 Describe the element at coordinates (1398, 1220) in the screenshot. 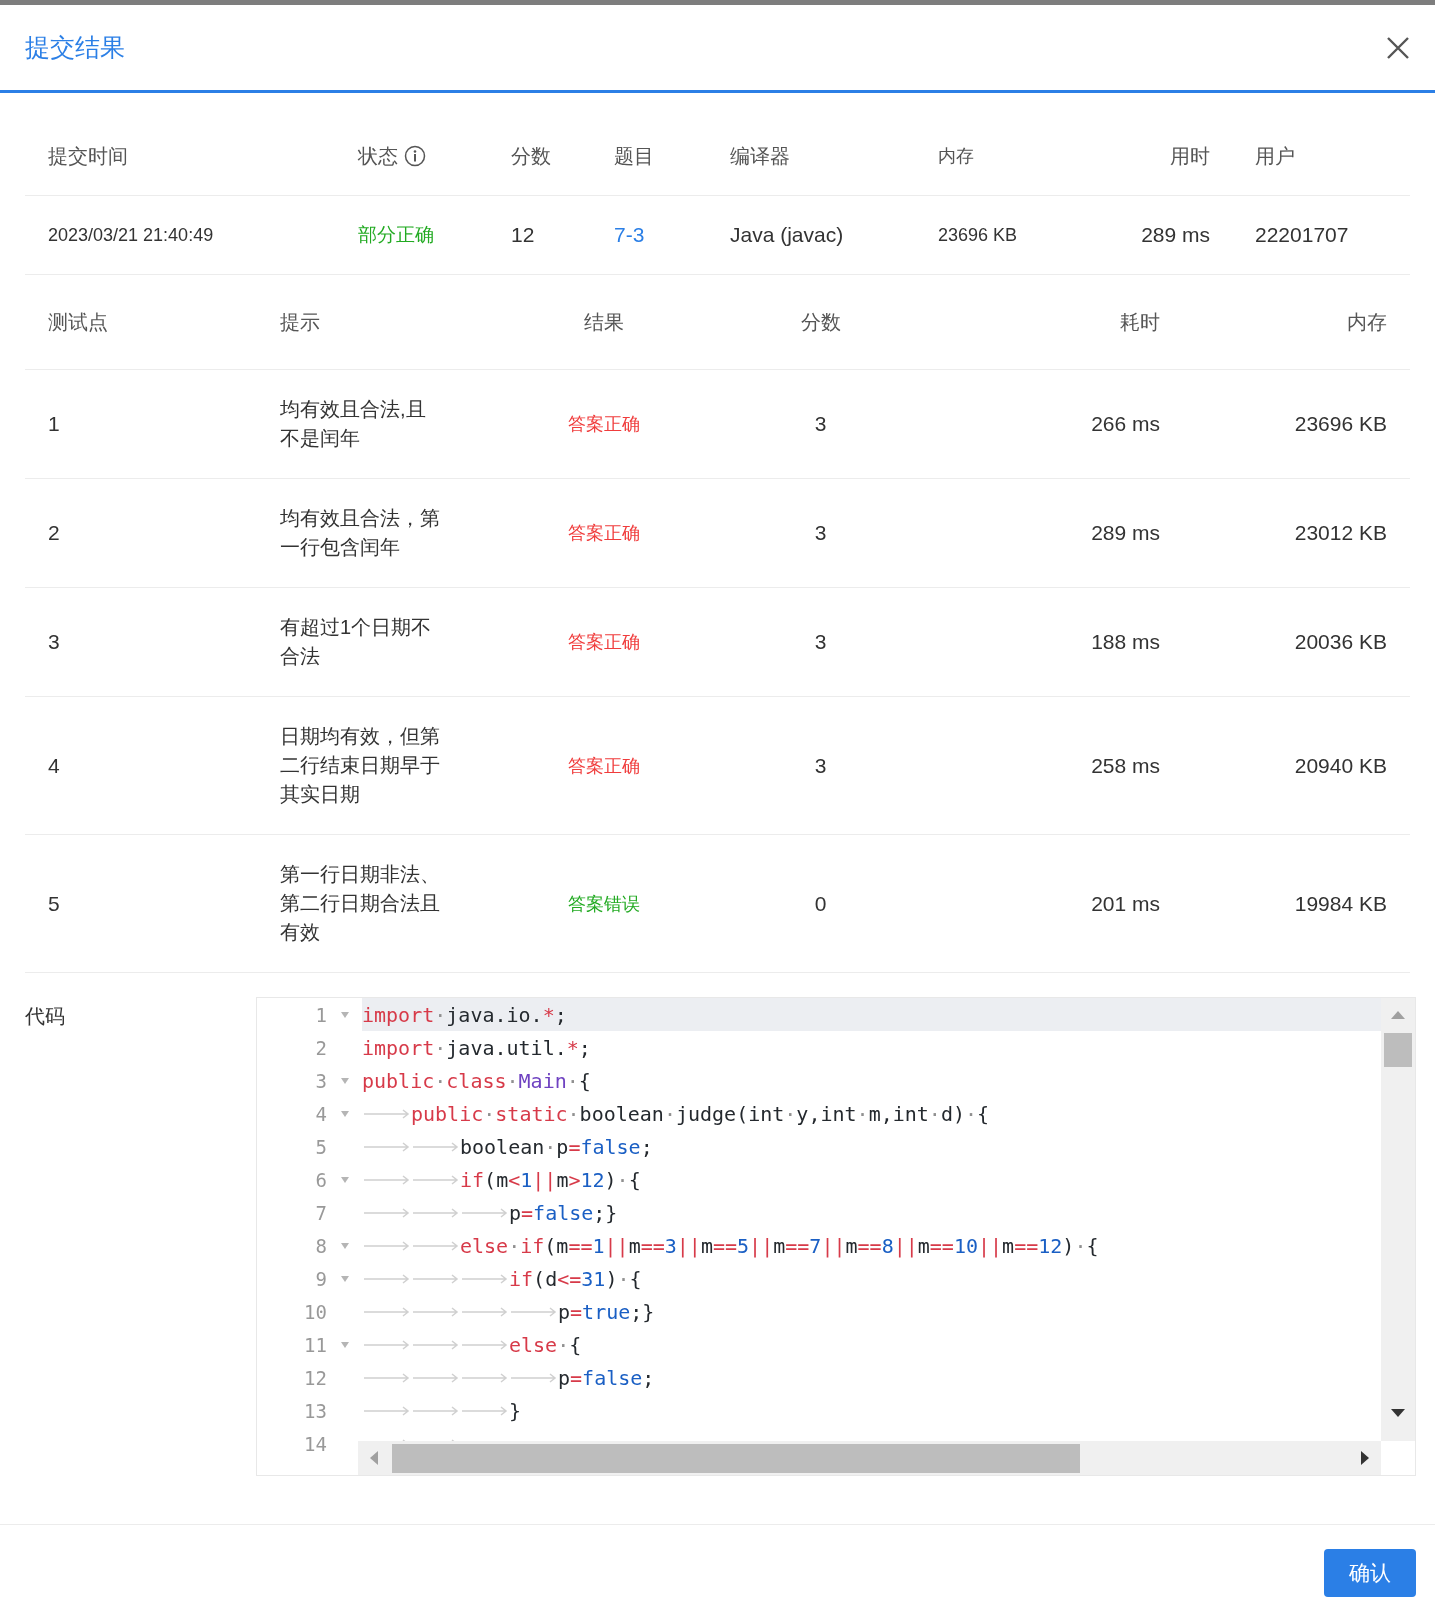

I see `vertical-scrollbar` at that location.